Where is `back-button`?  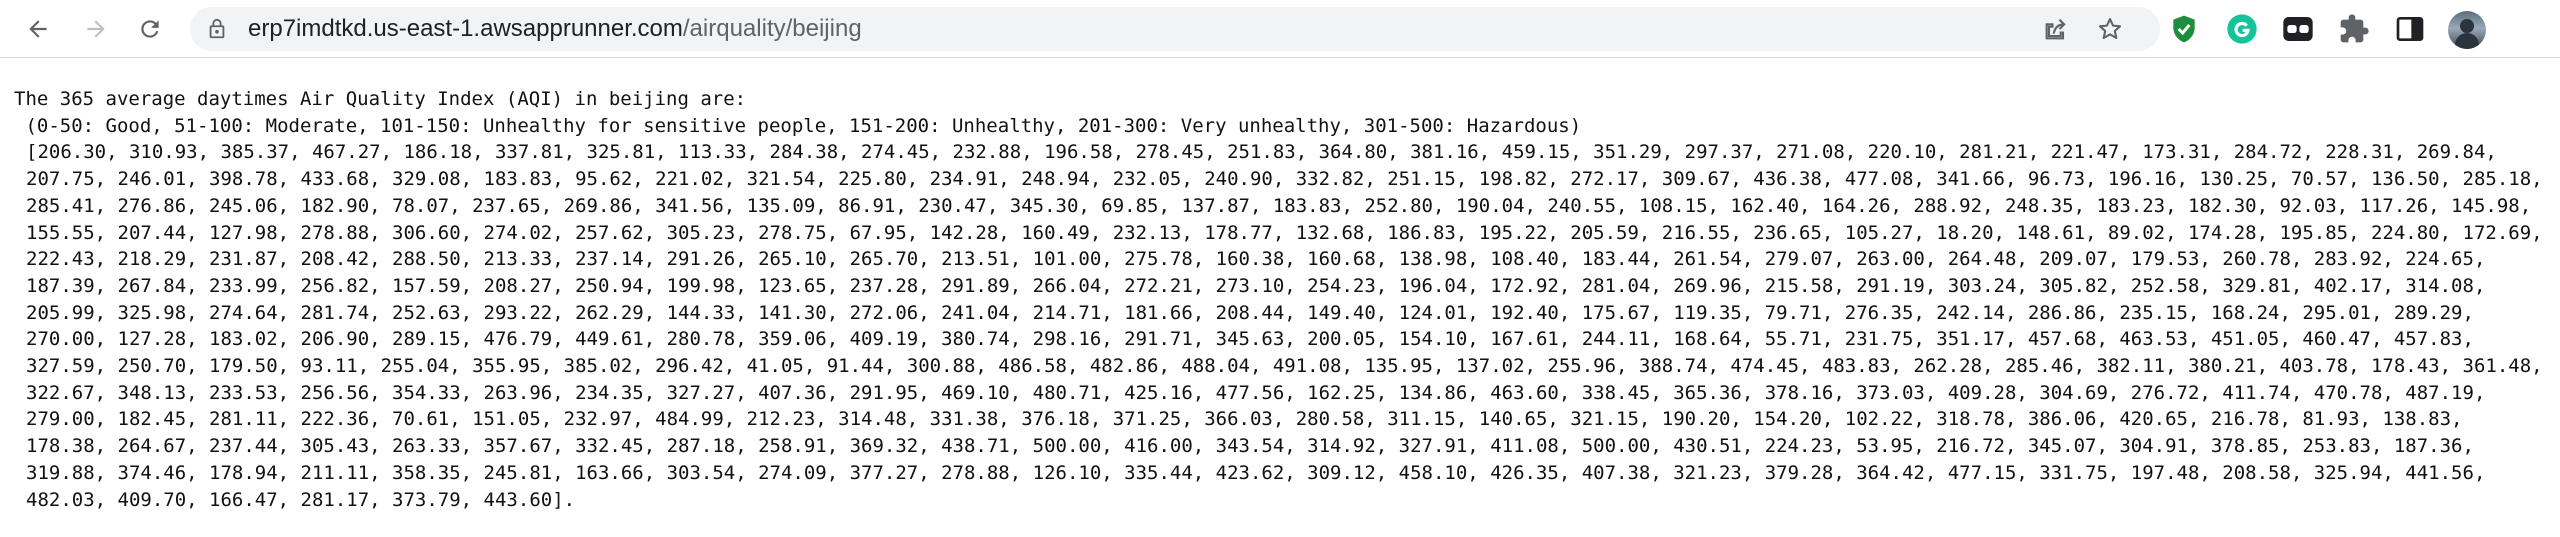
back-button is located at coordinates (38, 29).